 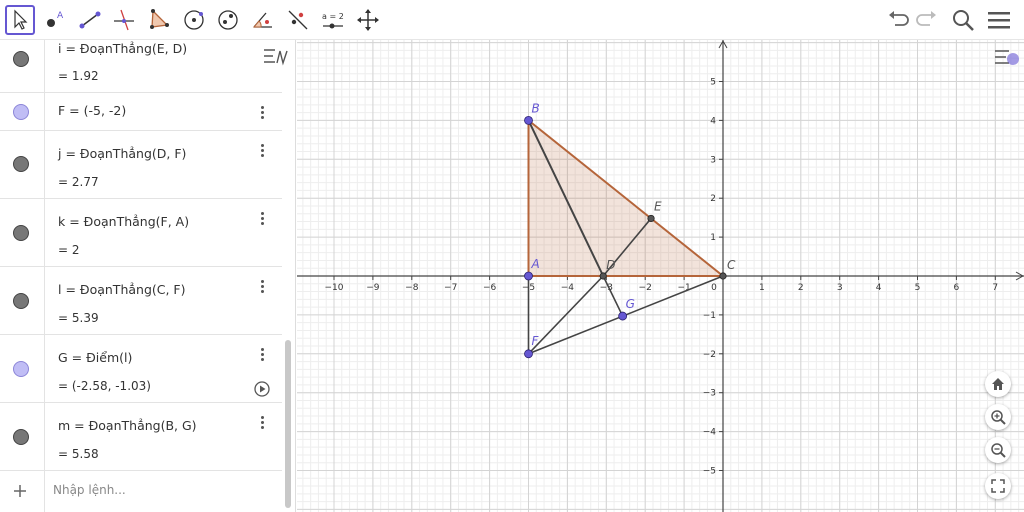 What do you see at coordinates (723, 276) in the screenshot?
I see `point-C` at bounding box center [723, 276].